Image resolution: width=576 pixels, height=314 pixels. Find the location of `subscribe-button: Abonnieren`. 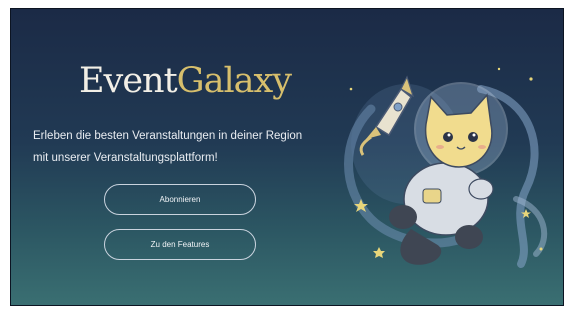

subscribe-button: Abonnieren is located at coordinates (180, 199).